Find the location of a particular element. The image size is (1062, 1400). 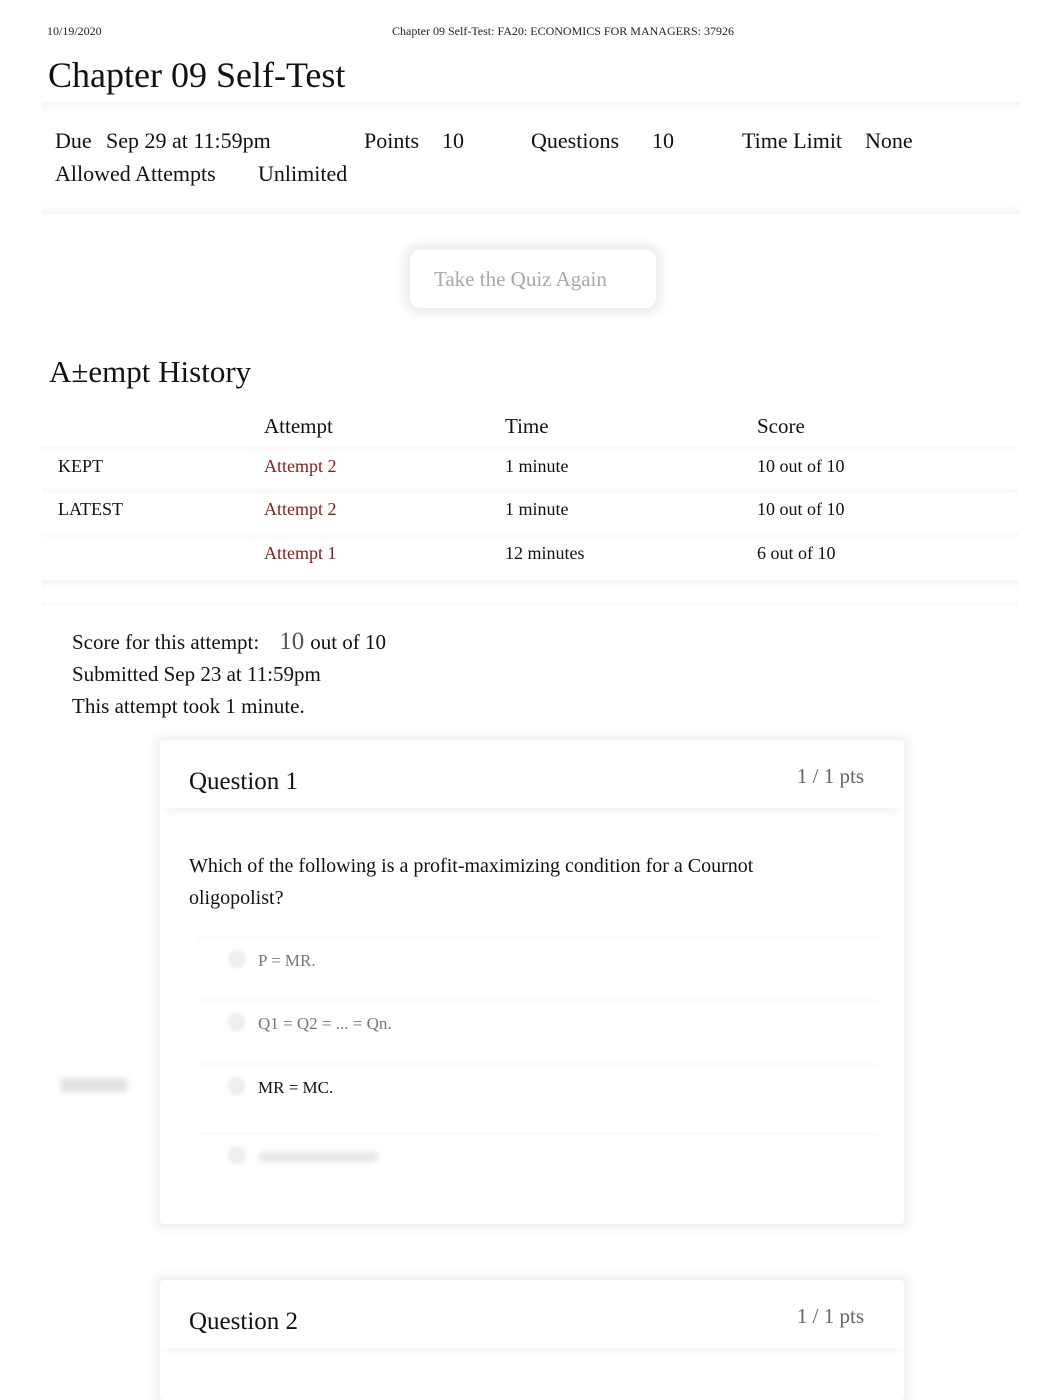

question-header: Question 2 1 / 1 pts is located at coordinates (532, 1314).